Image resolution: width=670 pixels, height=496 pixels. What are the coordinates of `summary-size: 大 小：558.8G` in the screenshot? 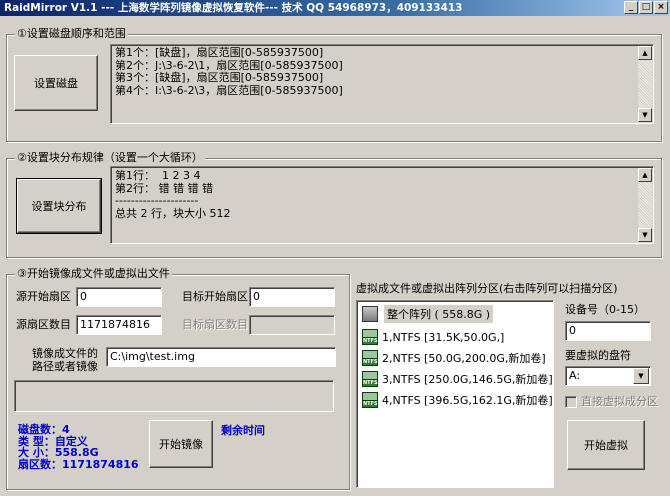 It's located at (58, 452).